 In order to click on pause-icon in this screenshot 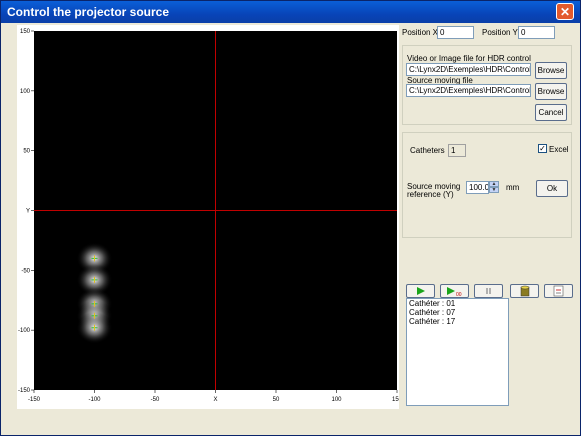, I will do `click(488, 291)`.